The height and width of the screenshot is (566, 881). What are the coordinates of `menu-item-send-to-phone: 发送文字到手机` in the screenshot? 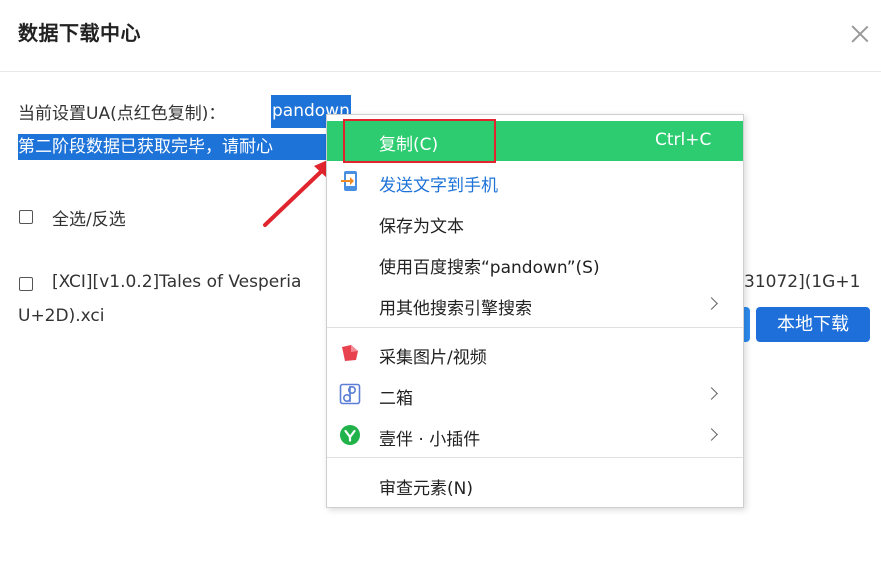 It's located at (535, 182).